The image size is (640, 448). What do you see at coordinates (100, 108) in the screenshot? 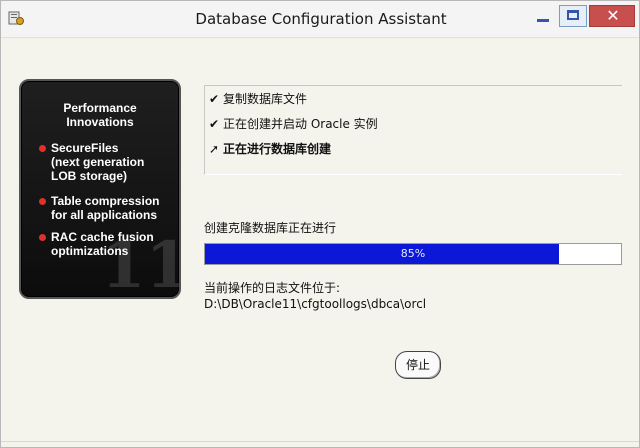
I see `promo-heading-line: Performance` at bounding box center [100, 108].